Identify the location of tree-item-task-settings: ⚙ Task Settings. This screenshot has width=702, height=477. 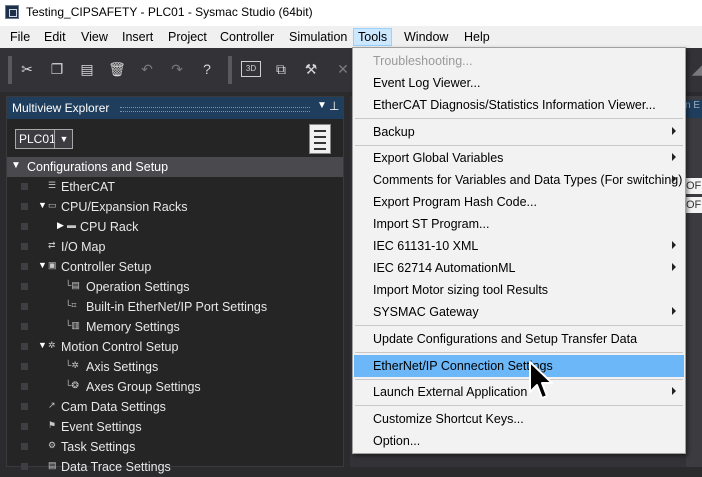
(175, 447).